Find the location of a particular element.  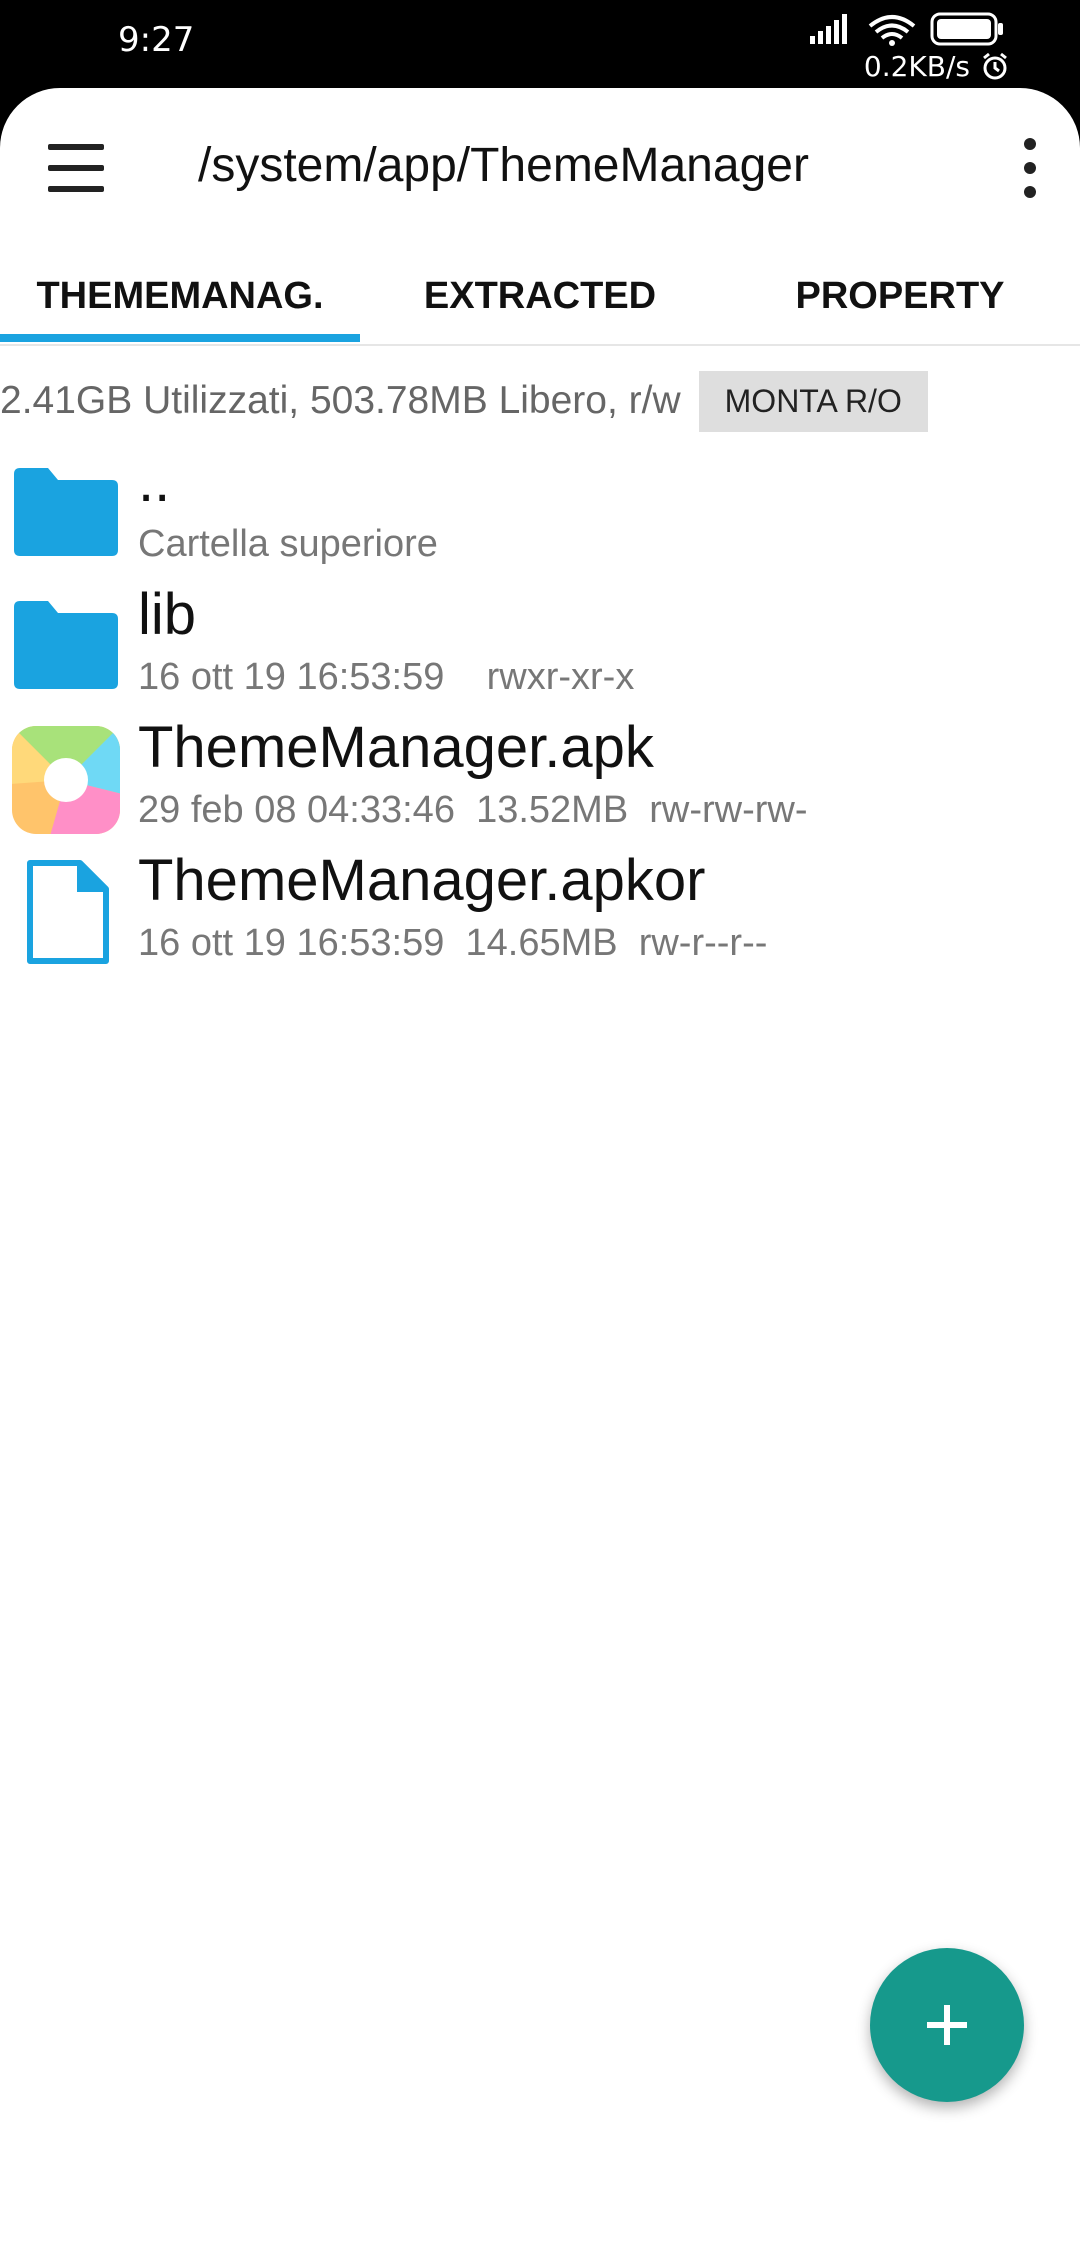

plus-icon is located at coordinates (947, 2025).